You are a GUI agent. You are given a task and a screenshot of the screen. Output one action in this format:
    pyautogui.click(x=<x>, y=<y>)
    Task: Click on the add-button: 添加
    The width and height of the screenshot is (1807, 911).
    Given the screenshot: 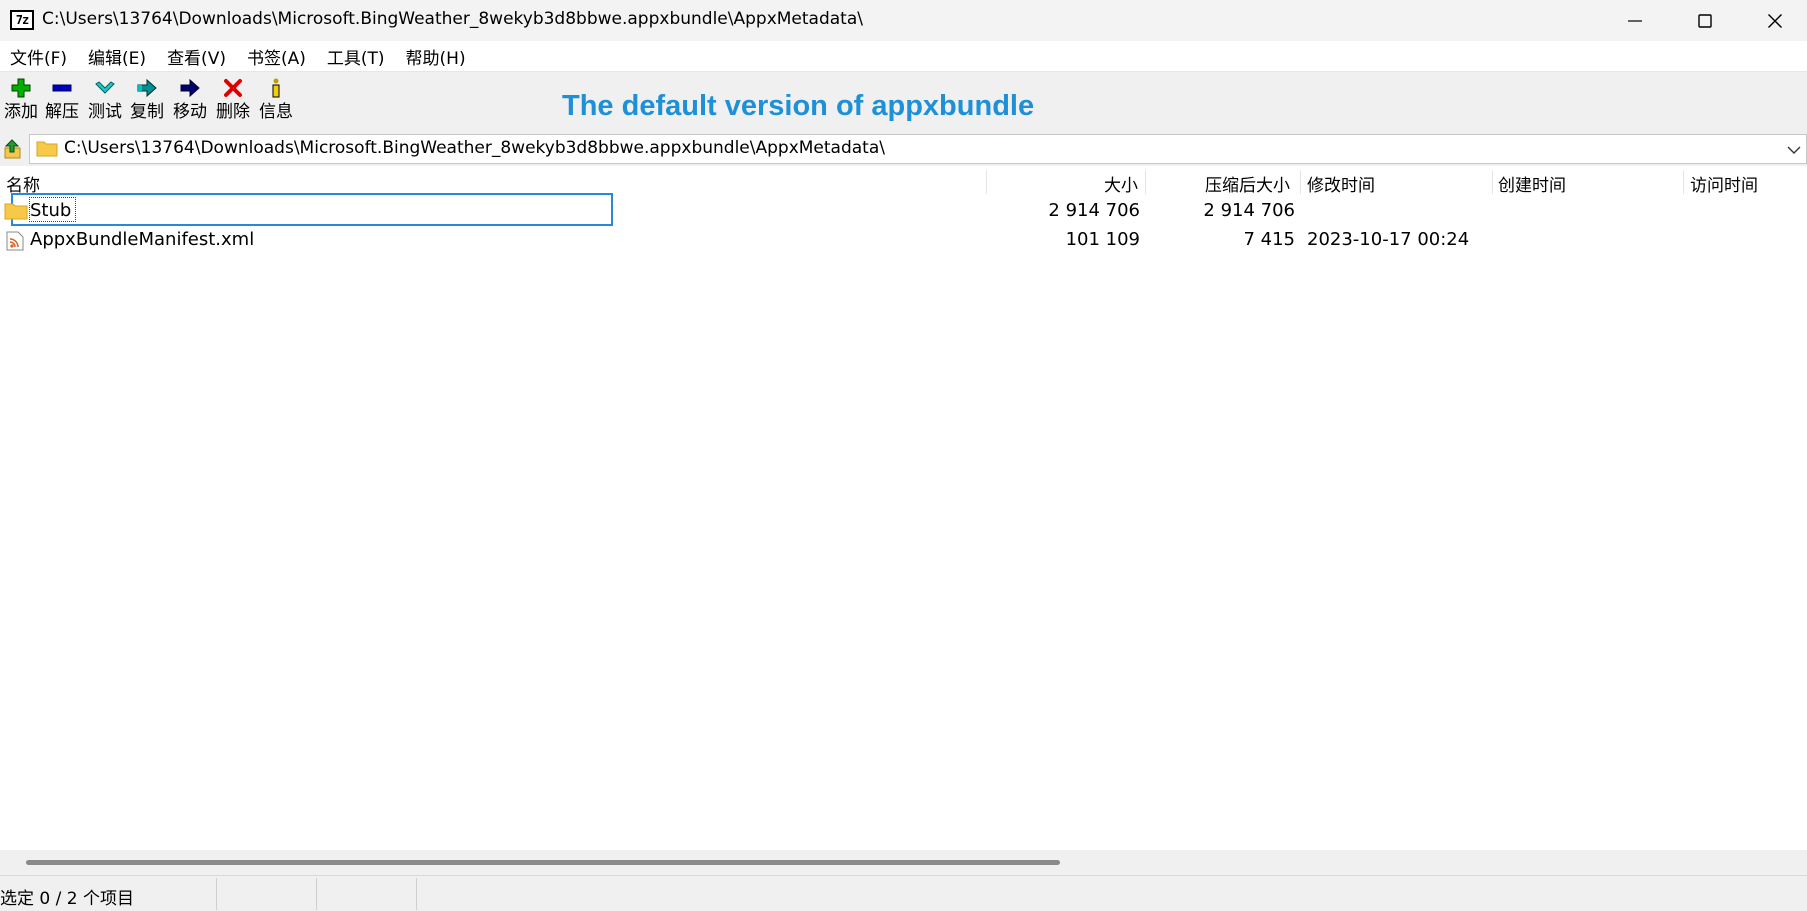 What is the action you would take?
    pyautogui.click(x=21, y=103)
    